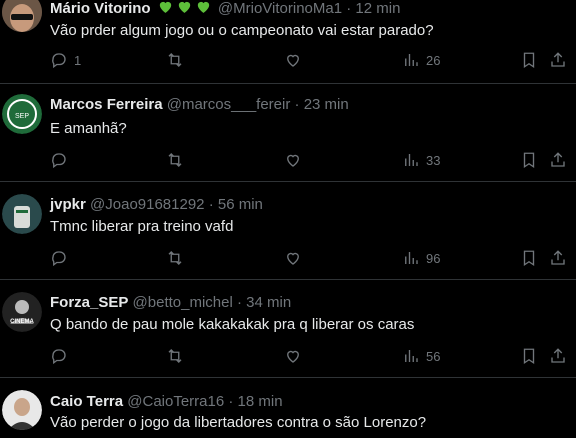  I want to click on view-count: 56, so click(433, 356).